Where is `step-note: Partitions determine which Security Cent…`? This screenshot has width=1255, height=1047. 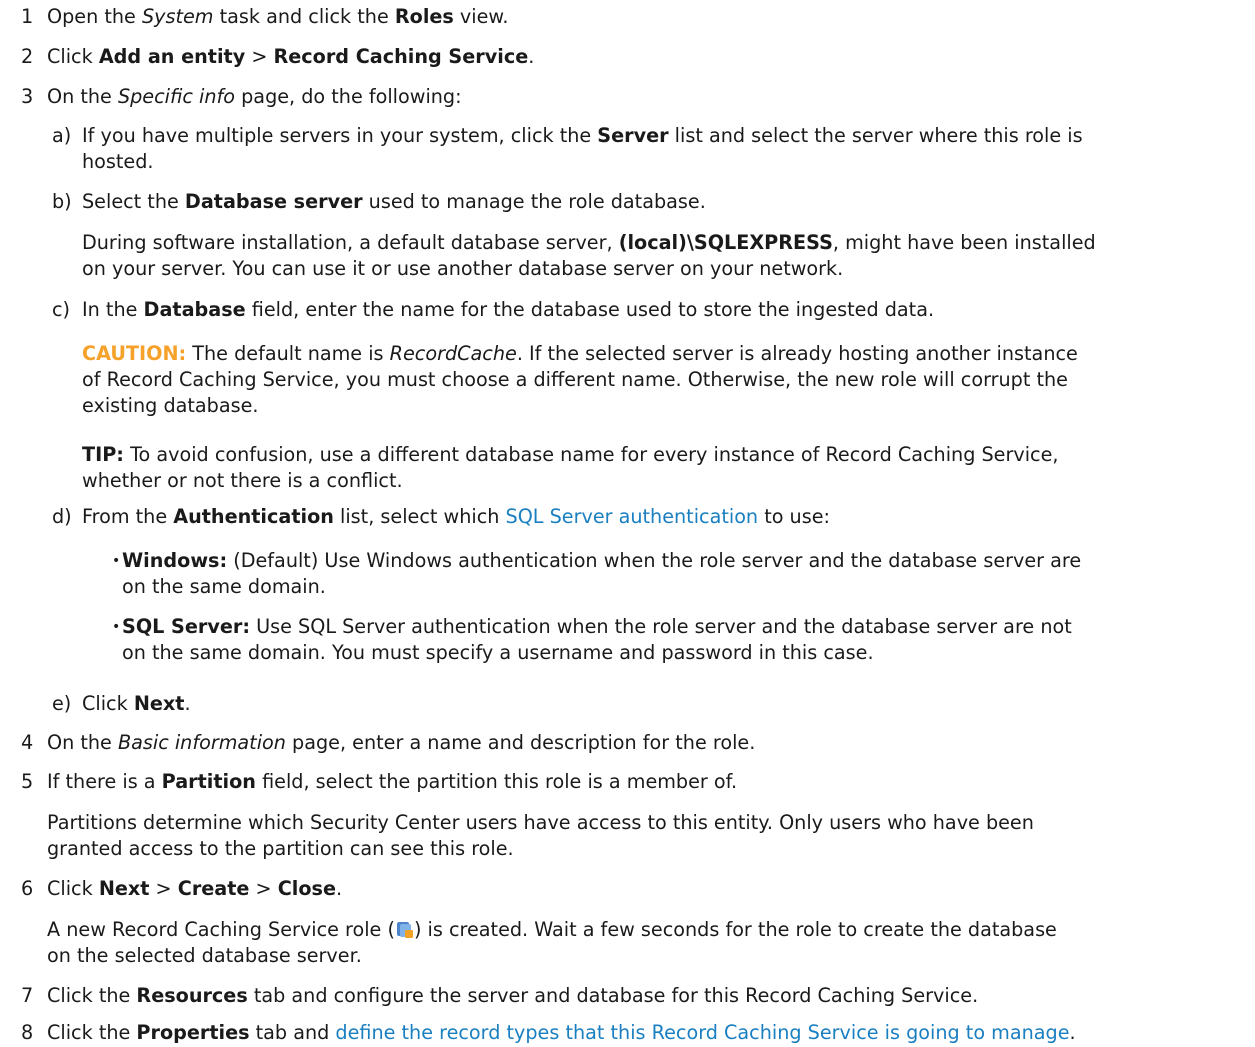
step-note: Partitions determine which Security Cent… is located at coordinates (540, 822).